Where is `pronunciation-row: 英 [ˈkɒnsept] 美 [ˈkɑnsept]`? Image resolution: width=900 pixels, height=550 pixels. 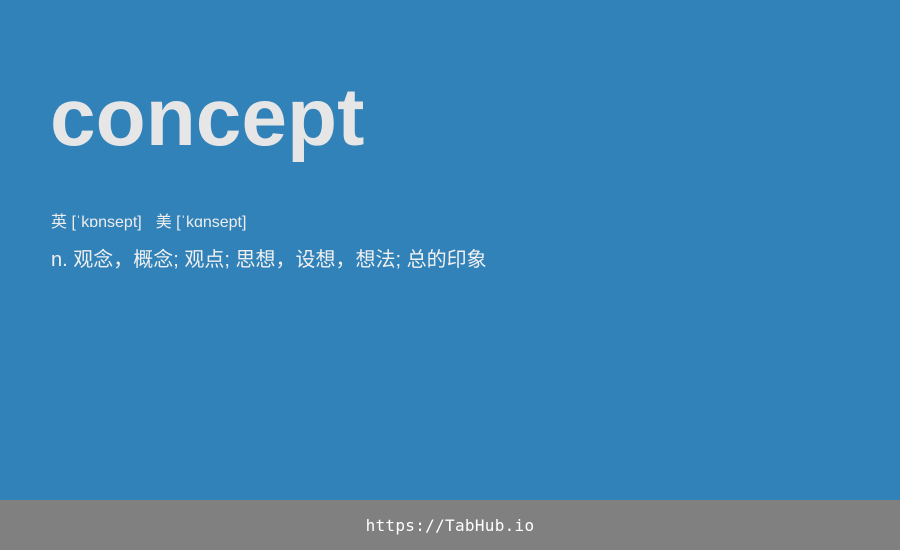 pronunciation-row: 英 [ˈkɒnsept] 美 [ˈkɑnsept] is located at coordinates (148, 223).